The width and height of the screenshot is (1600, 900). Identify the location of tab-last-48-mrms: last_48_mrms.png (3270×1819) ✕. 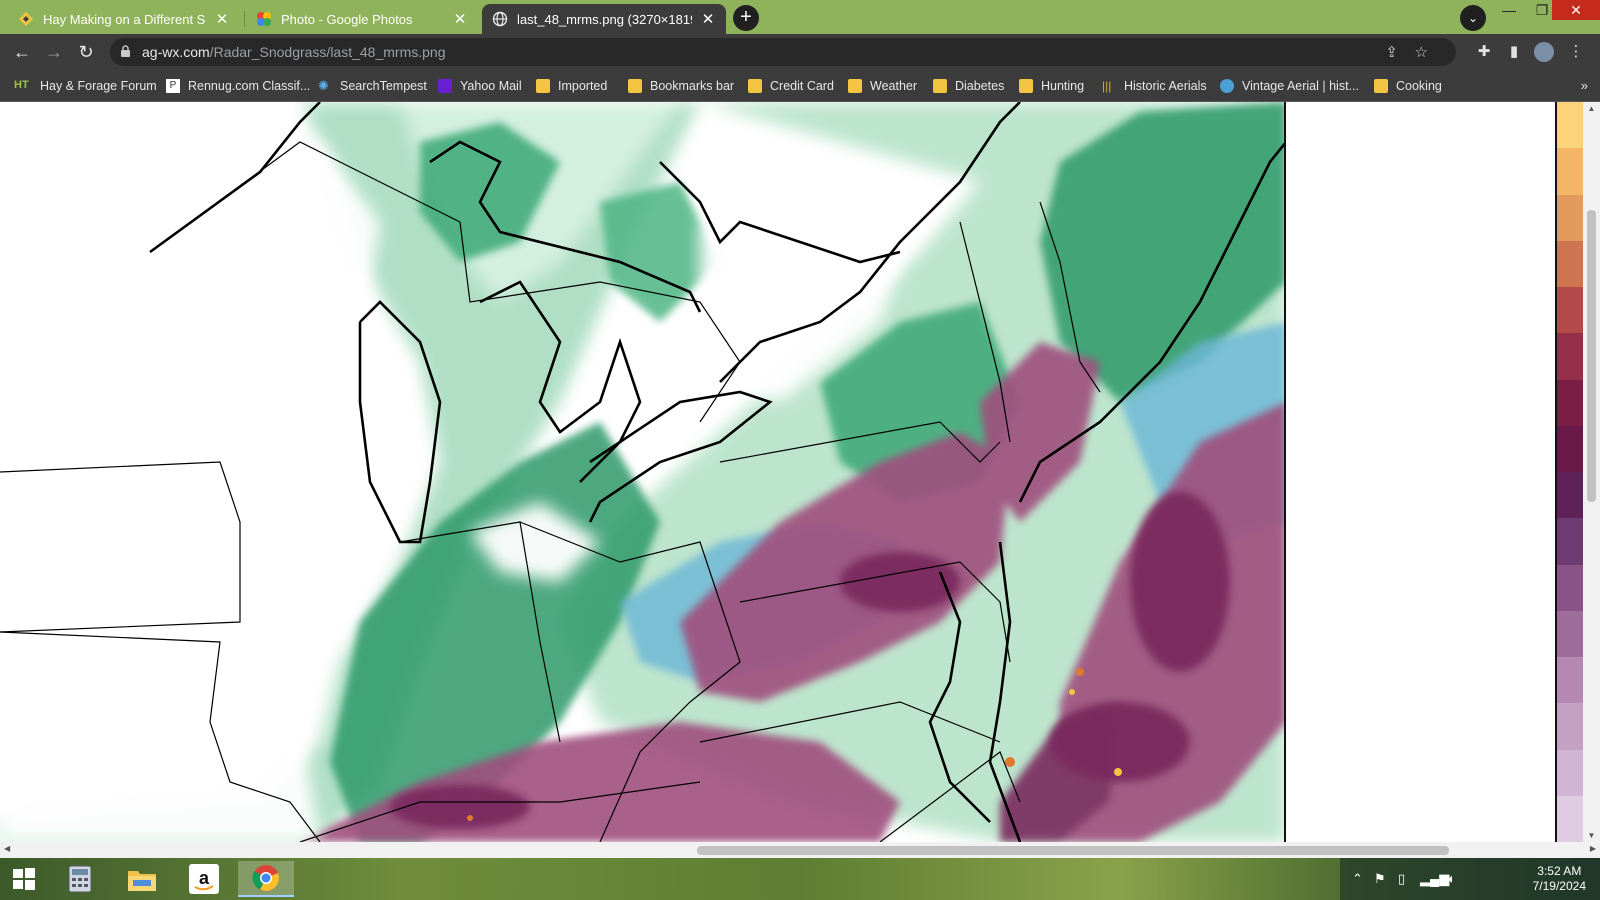
(604, 19).